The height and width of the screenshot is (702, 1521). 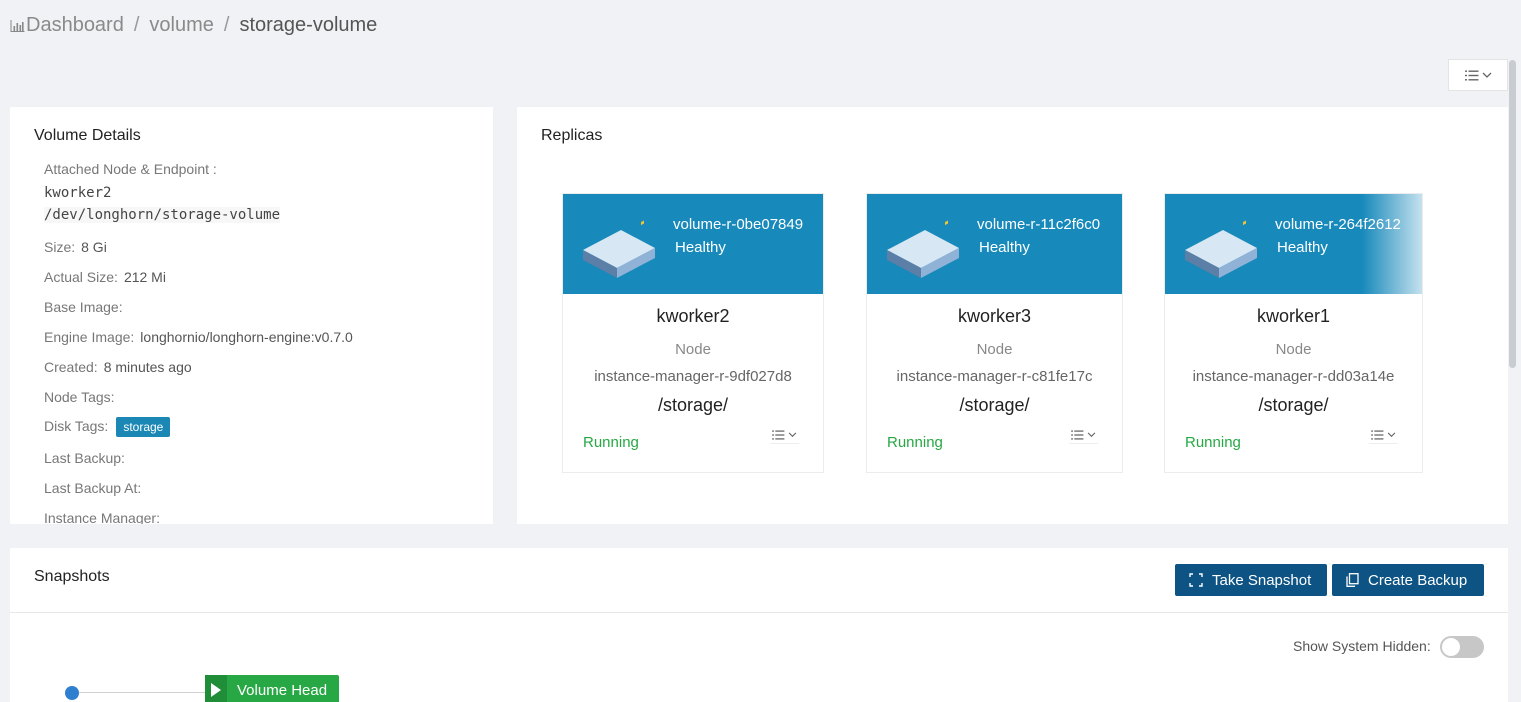 I want to click on replica-name: volume-r-0be07849, so click(x=738, y=224).